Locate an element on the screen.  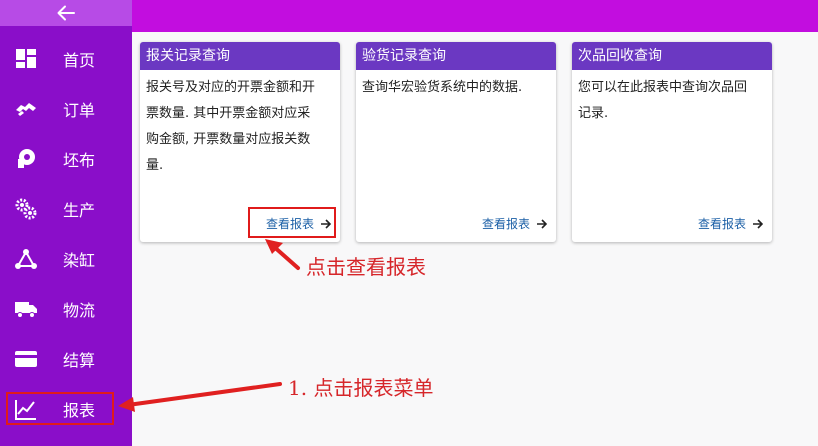
annotation-view-report: 点击查看报表 is located at coordinates (366, 267).